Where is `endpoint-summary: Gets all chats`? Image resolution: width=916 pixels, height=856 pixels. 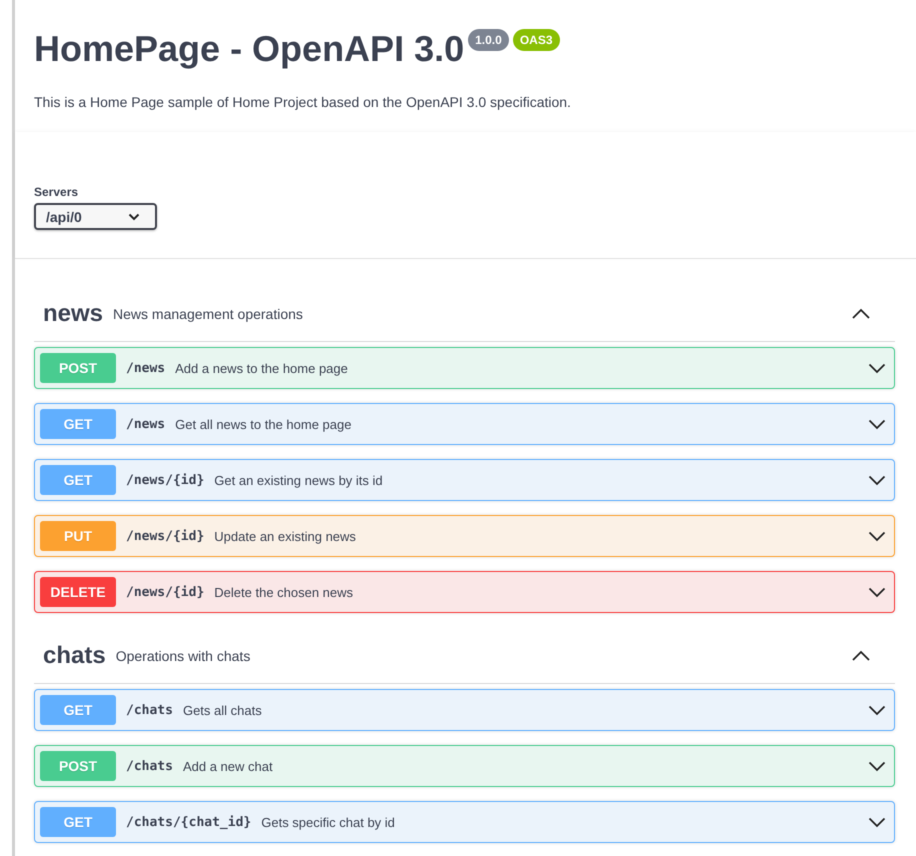
endpoint-summary: Gets all chats is located at coordinates (222, 710).